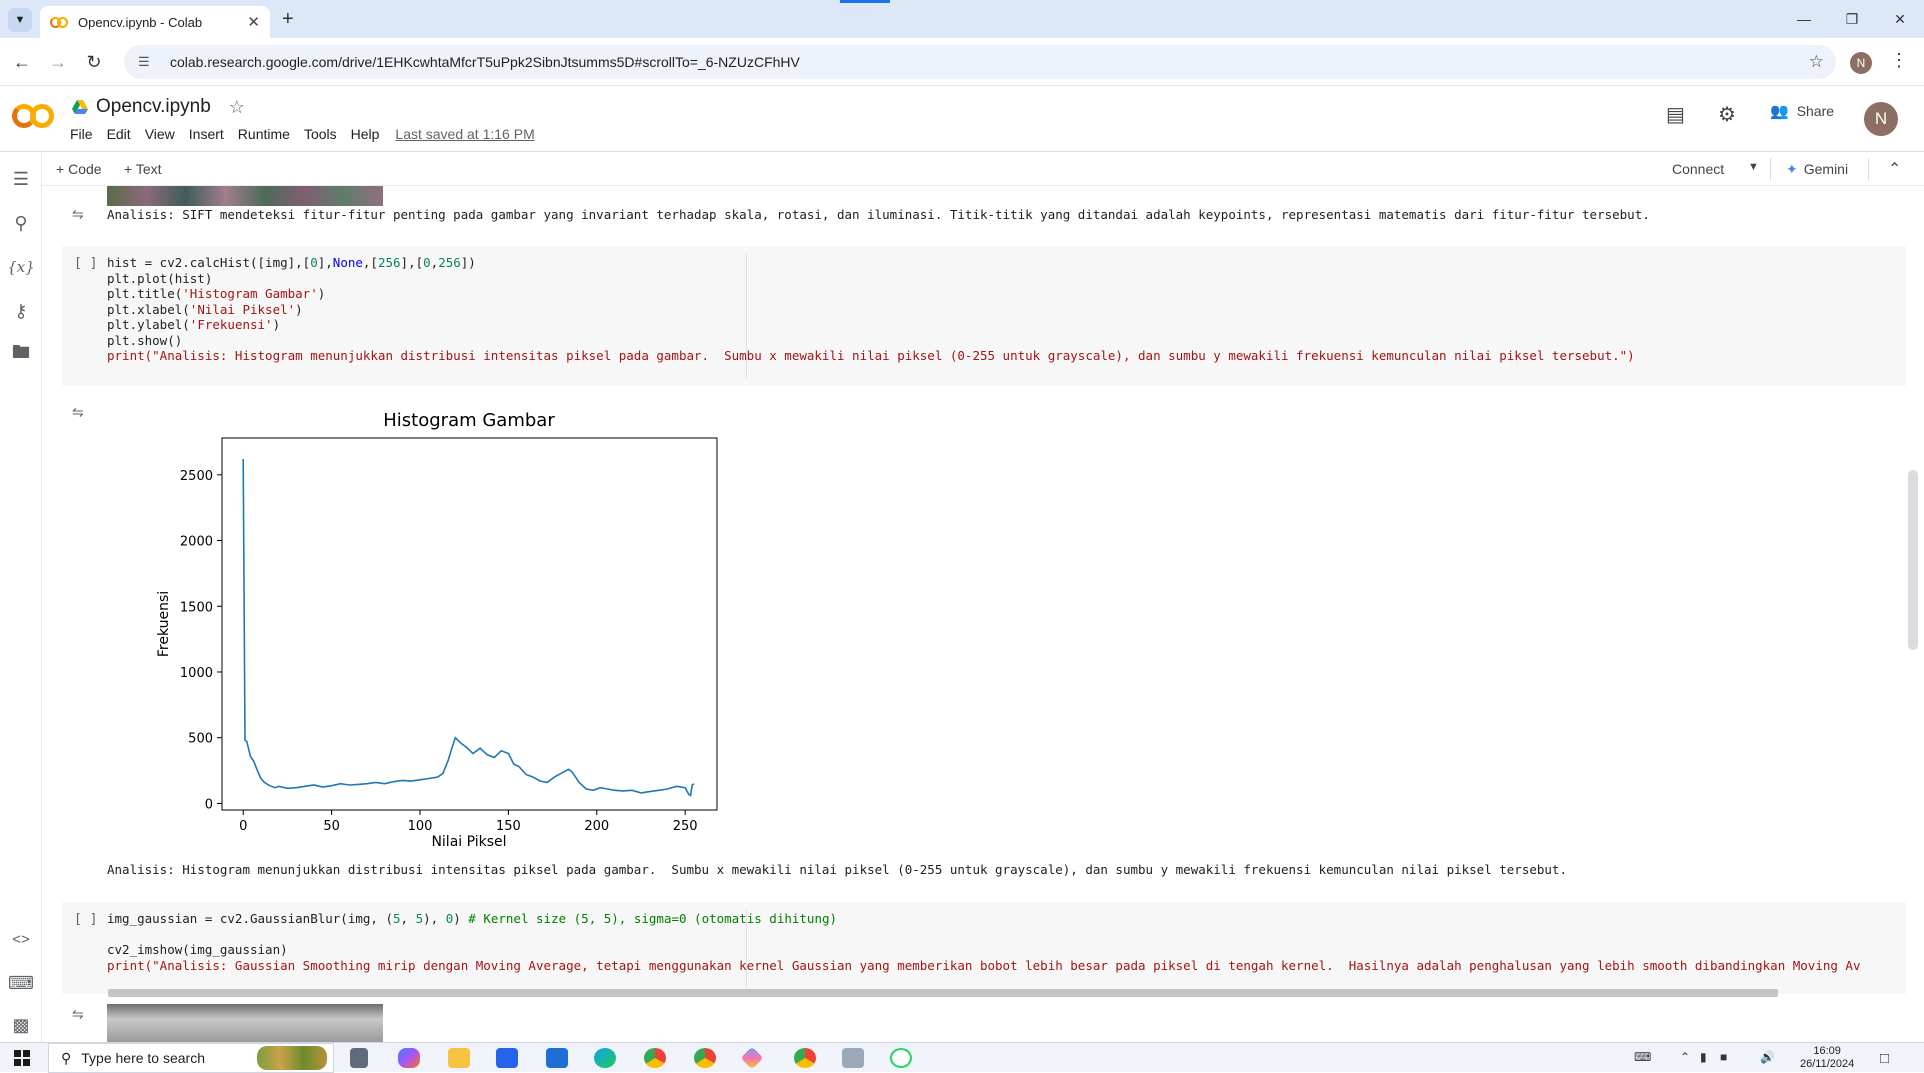  What do you see at coordinates (805, 1058) in the screenshot?
I see `chrome-app-icon` at bounding box center [805, 1058].